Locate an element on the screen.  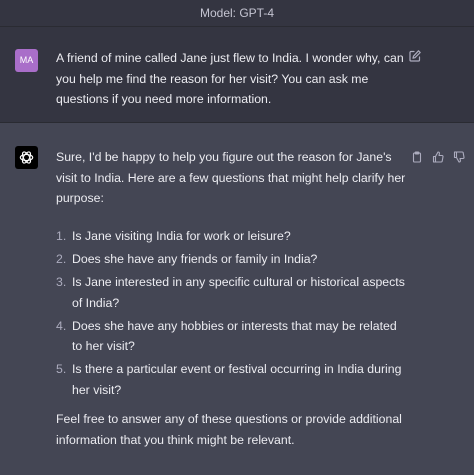
openai-logo-icon is located at coordinates (26, 157).